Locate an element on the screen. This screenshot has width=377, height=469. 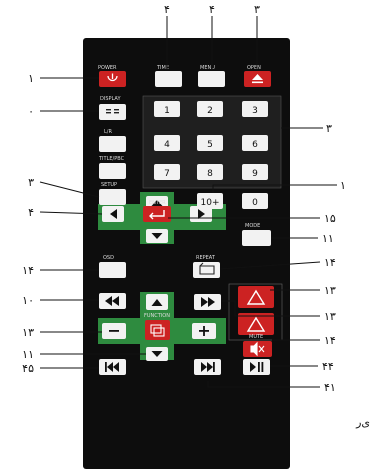
callout-time: ۴ is located at coordinates (167, 9).